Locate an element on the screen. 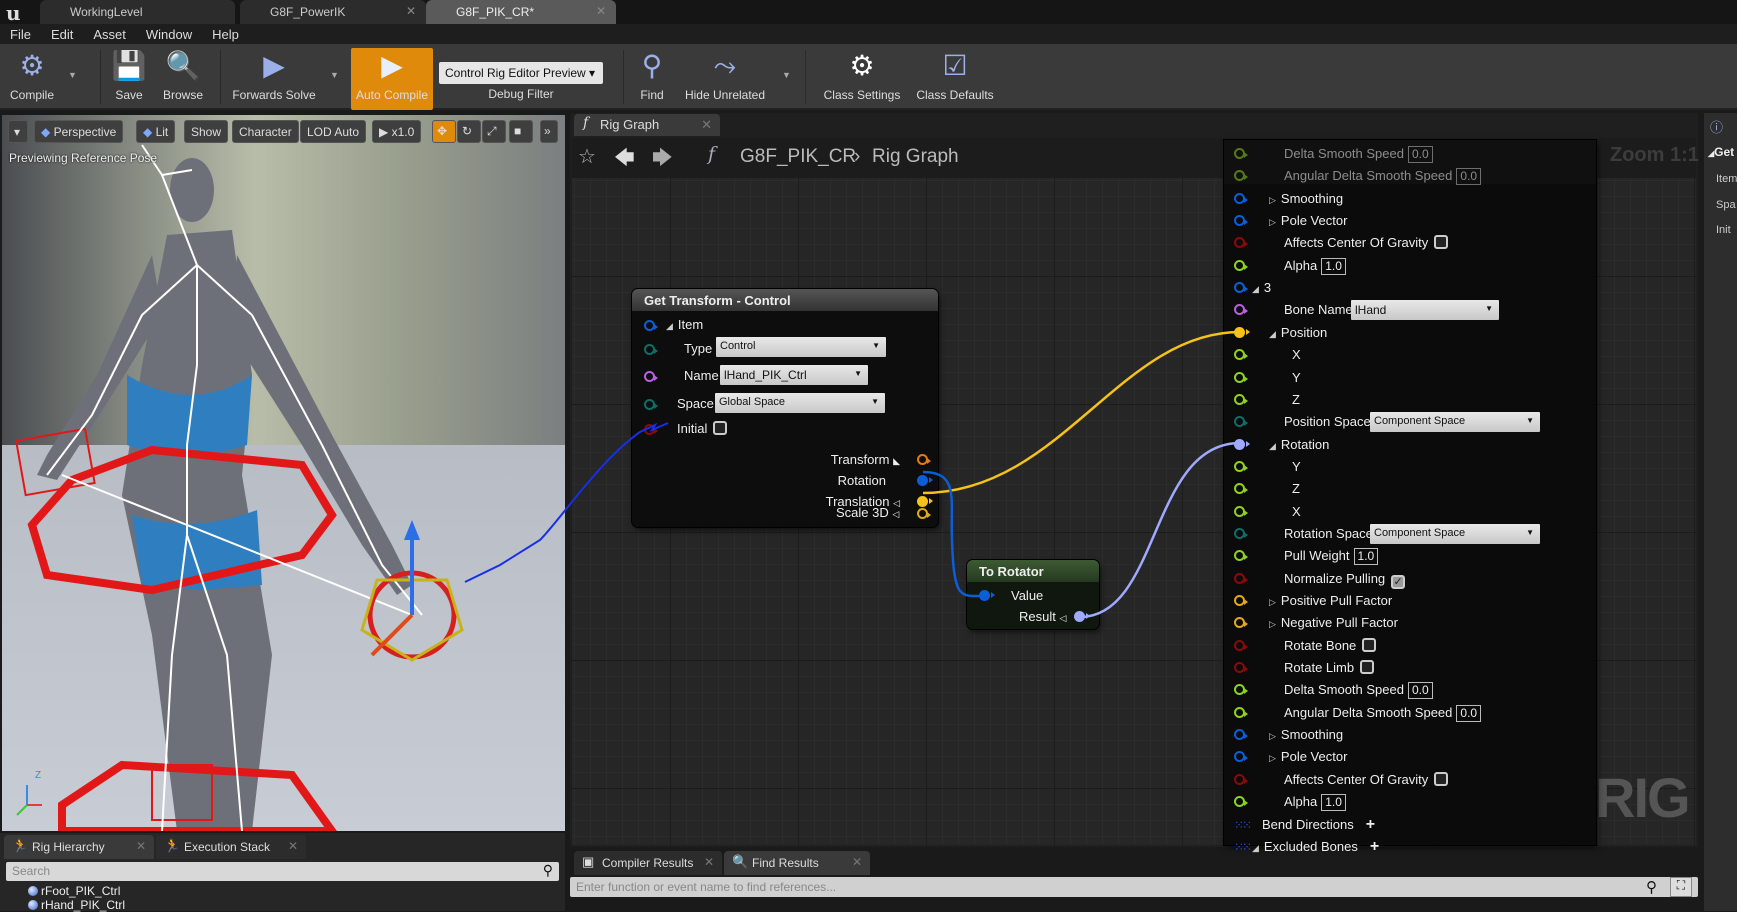 Image resolution: width=1737 pixels, height=912 pixels. name-dropdown: lHand_PIK_Ctrl is located at coordinates (794, 375).